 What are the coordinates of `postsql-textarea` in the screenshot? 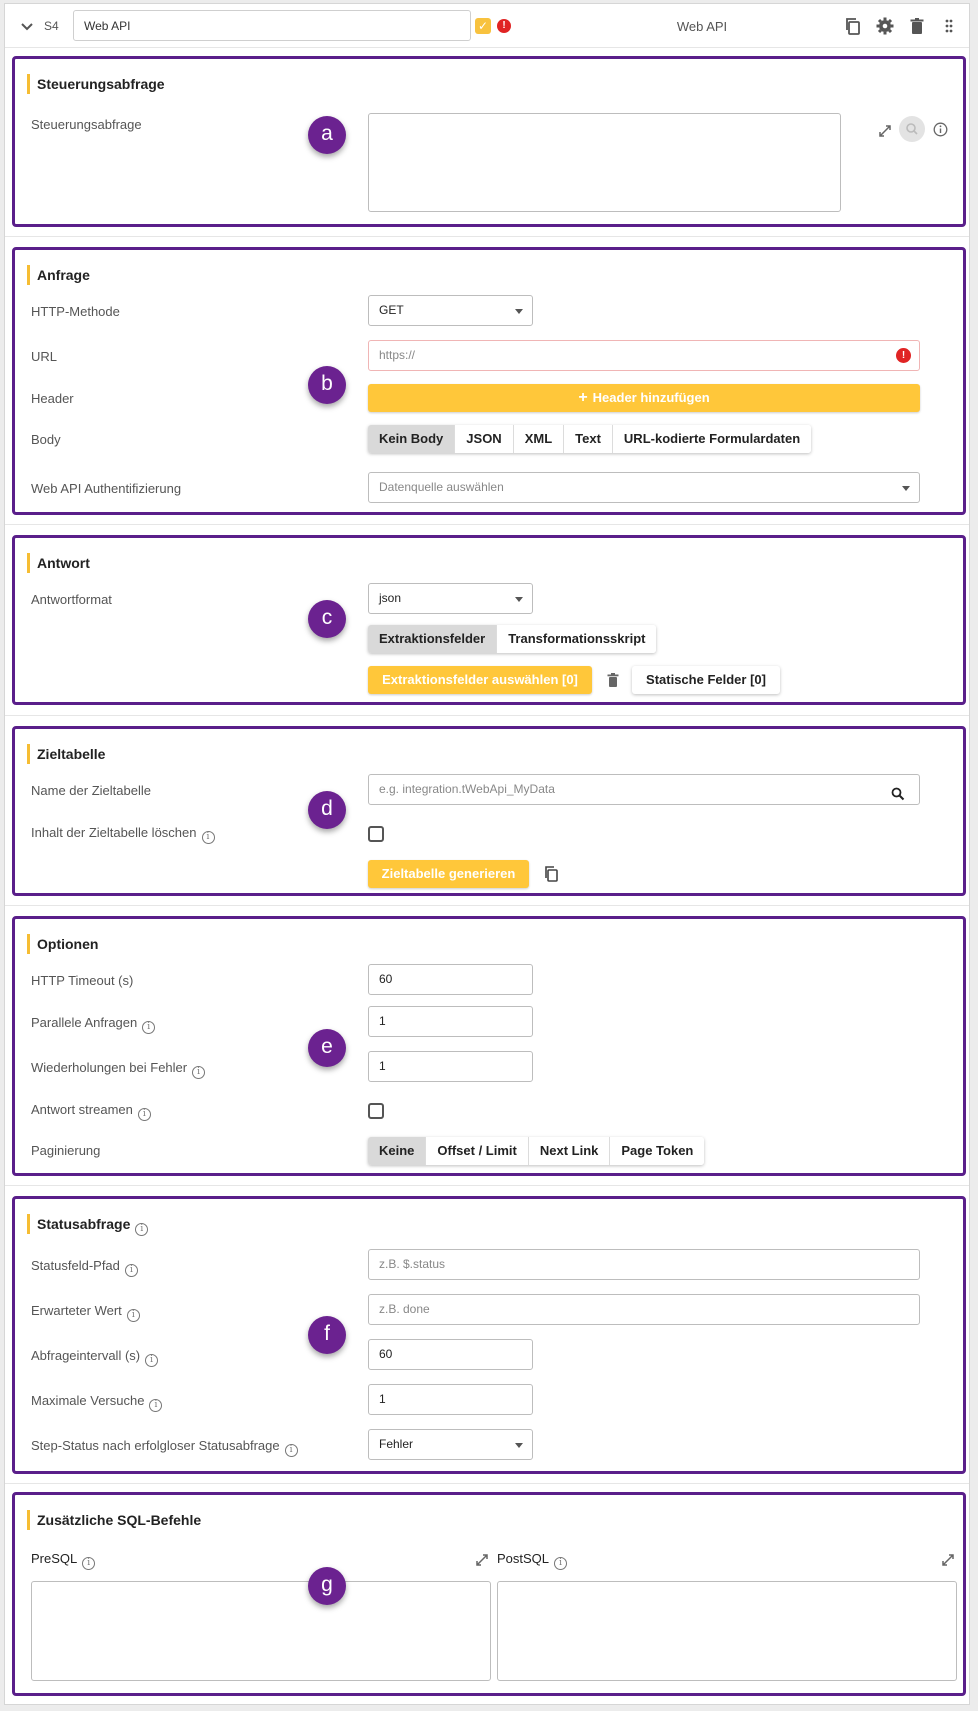 It's located at (727, 1631).